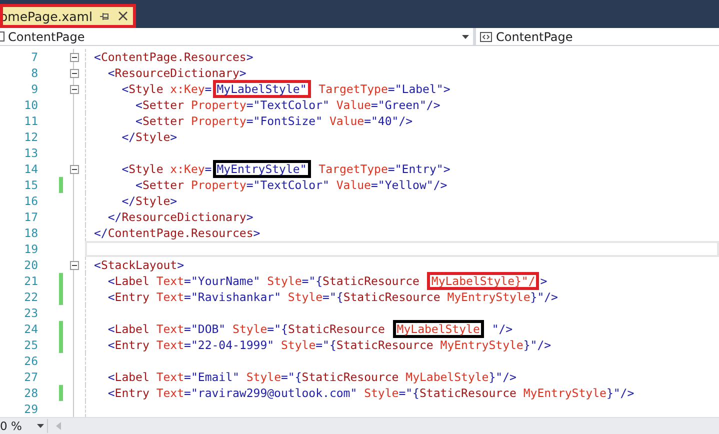 Image resolution: width=719 pixels, height=434 pixels. I want to click on code-text: <Label Text="DOB" Style="{StaticResource, so click(246, 329).